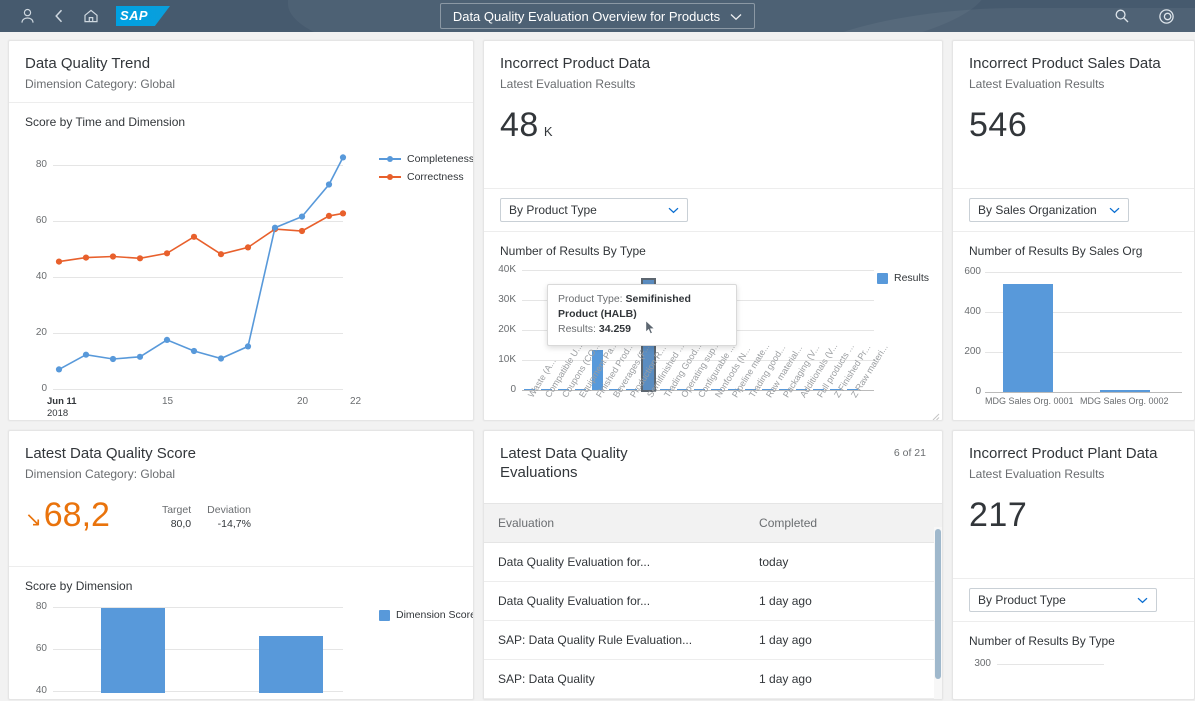 This screenshot has width=1195, height=701. I want to click on table-row: Data Quality Evaluation for... 1 day ago, so click(713, 601).